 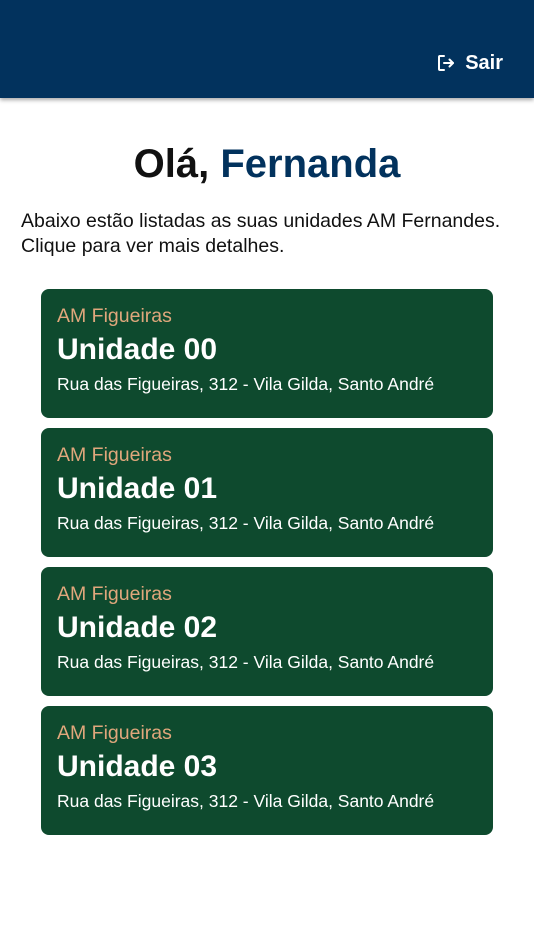 What do you see at coordinates (137, 349) in the screenshot?
I see `unit-name: Unidade 00` at bounding box center [137, 349].